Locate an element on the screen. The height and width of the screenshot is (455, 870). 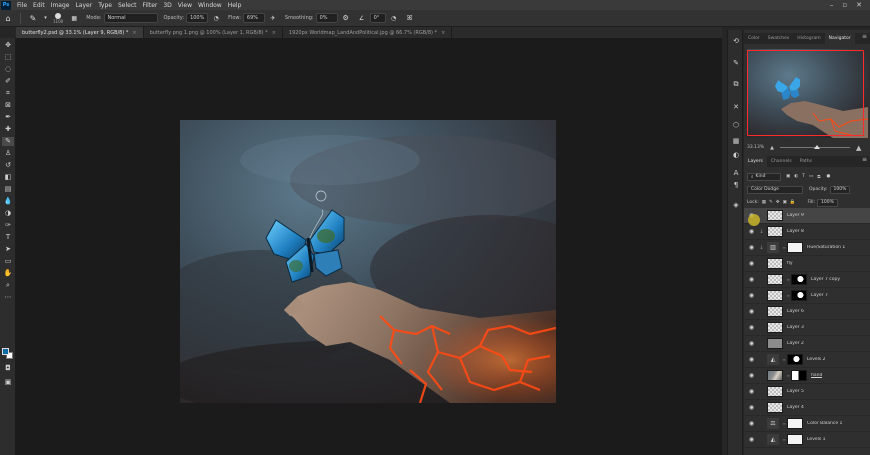
airbrush-icon: ✈ is located at coordinates (273, 18).